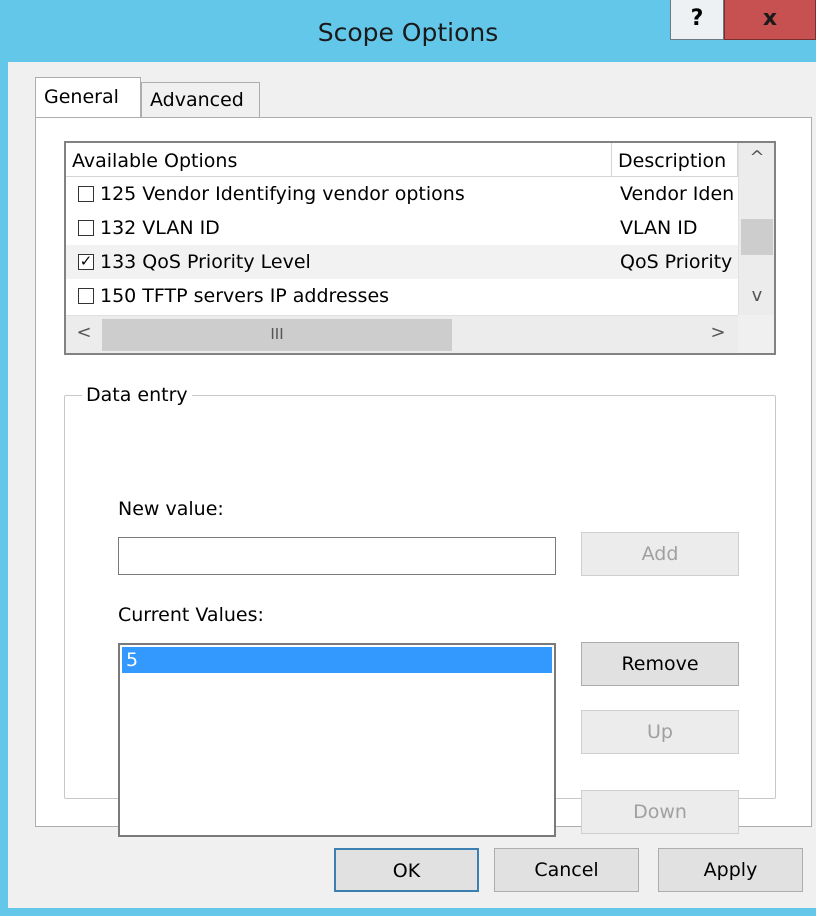  Describe the element at coordinates (88, 97) in the screenshot. I see `tab-general: General` at that location.